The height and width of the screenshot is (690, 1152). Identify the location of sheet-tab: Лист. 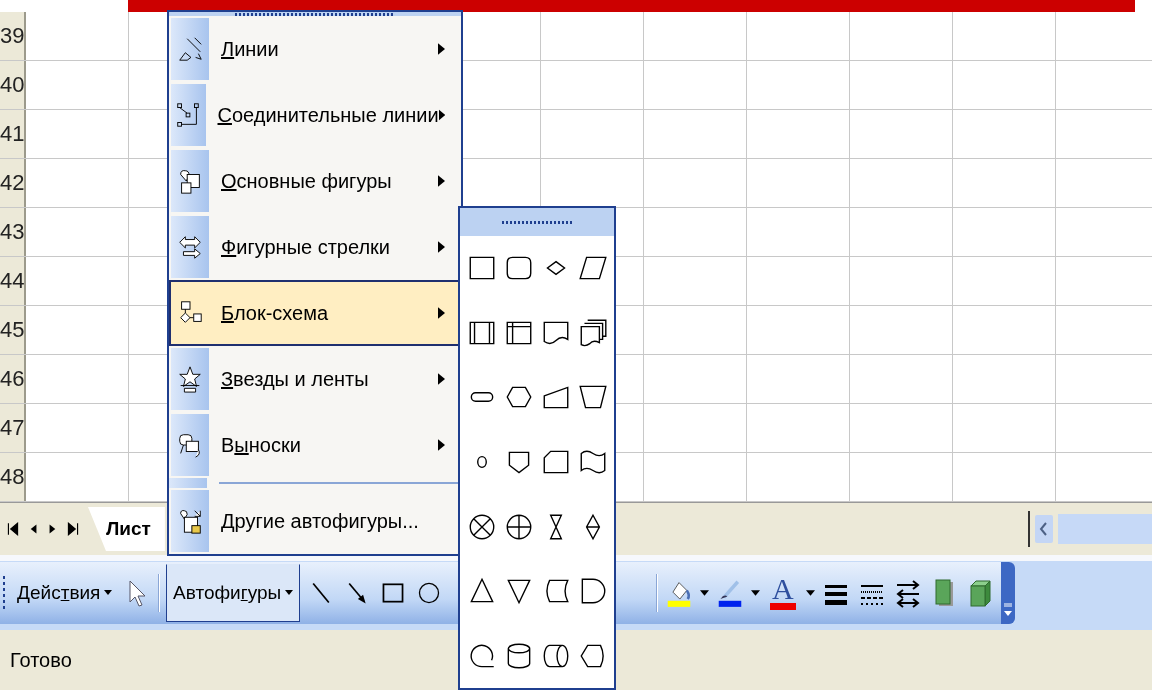
(126, 529).